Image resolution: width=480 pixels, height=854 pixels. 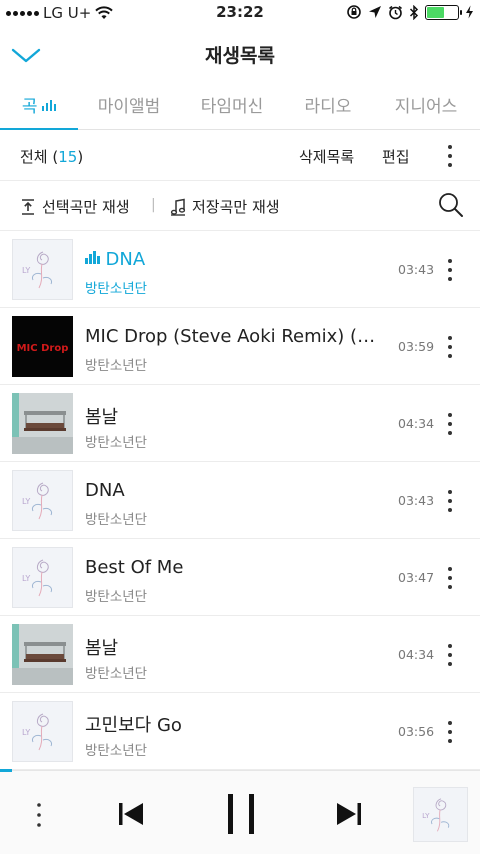 I want to click on music-note-icon, so click(x=178, y=207).